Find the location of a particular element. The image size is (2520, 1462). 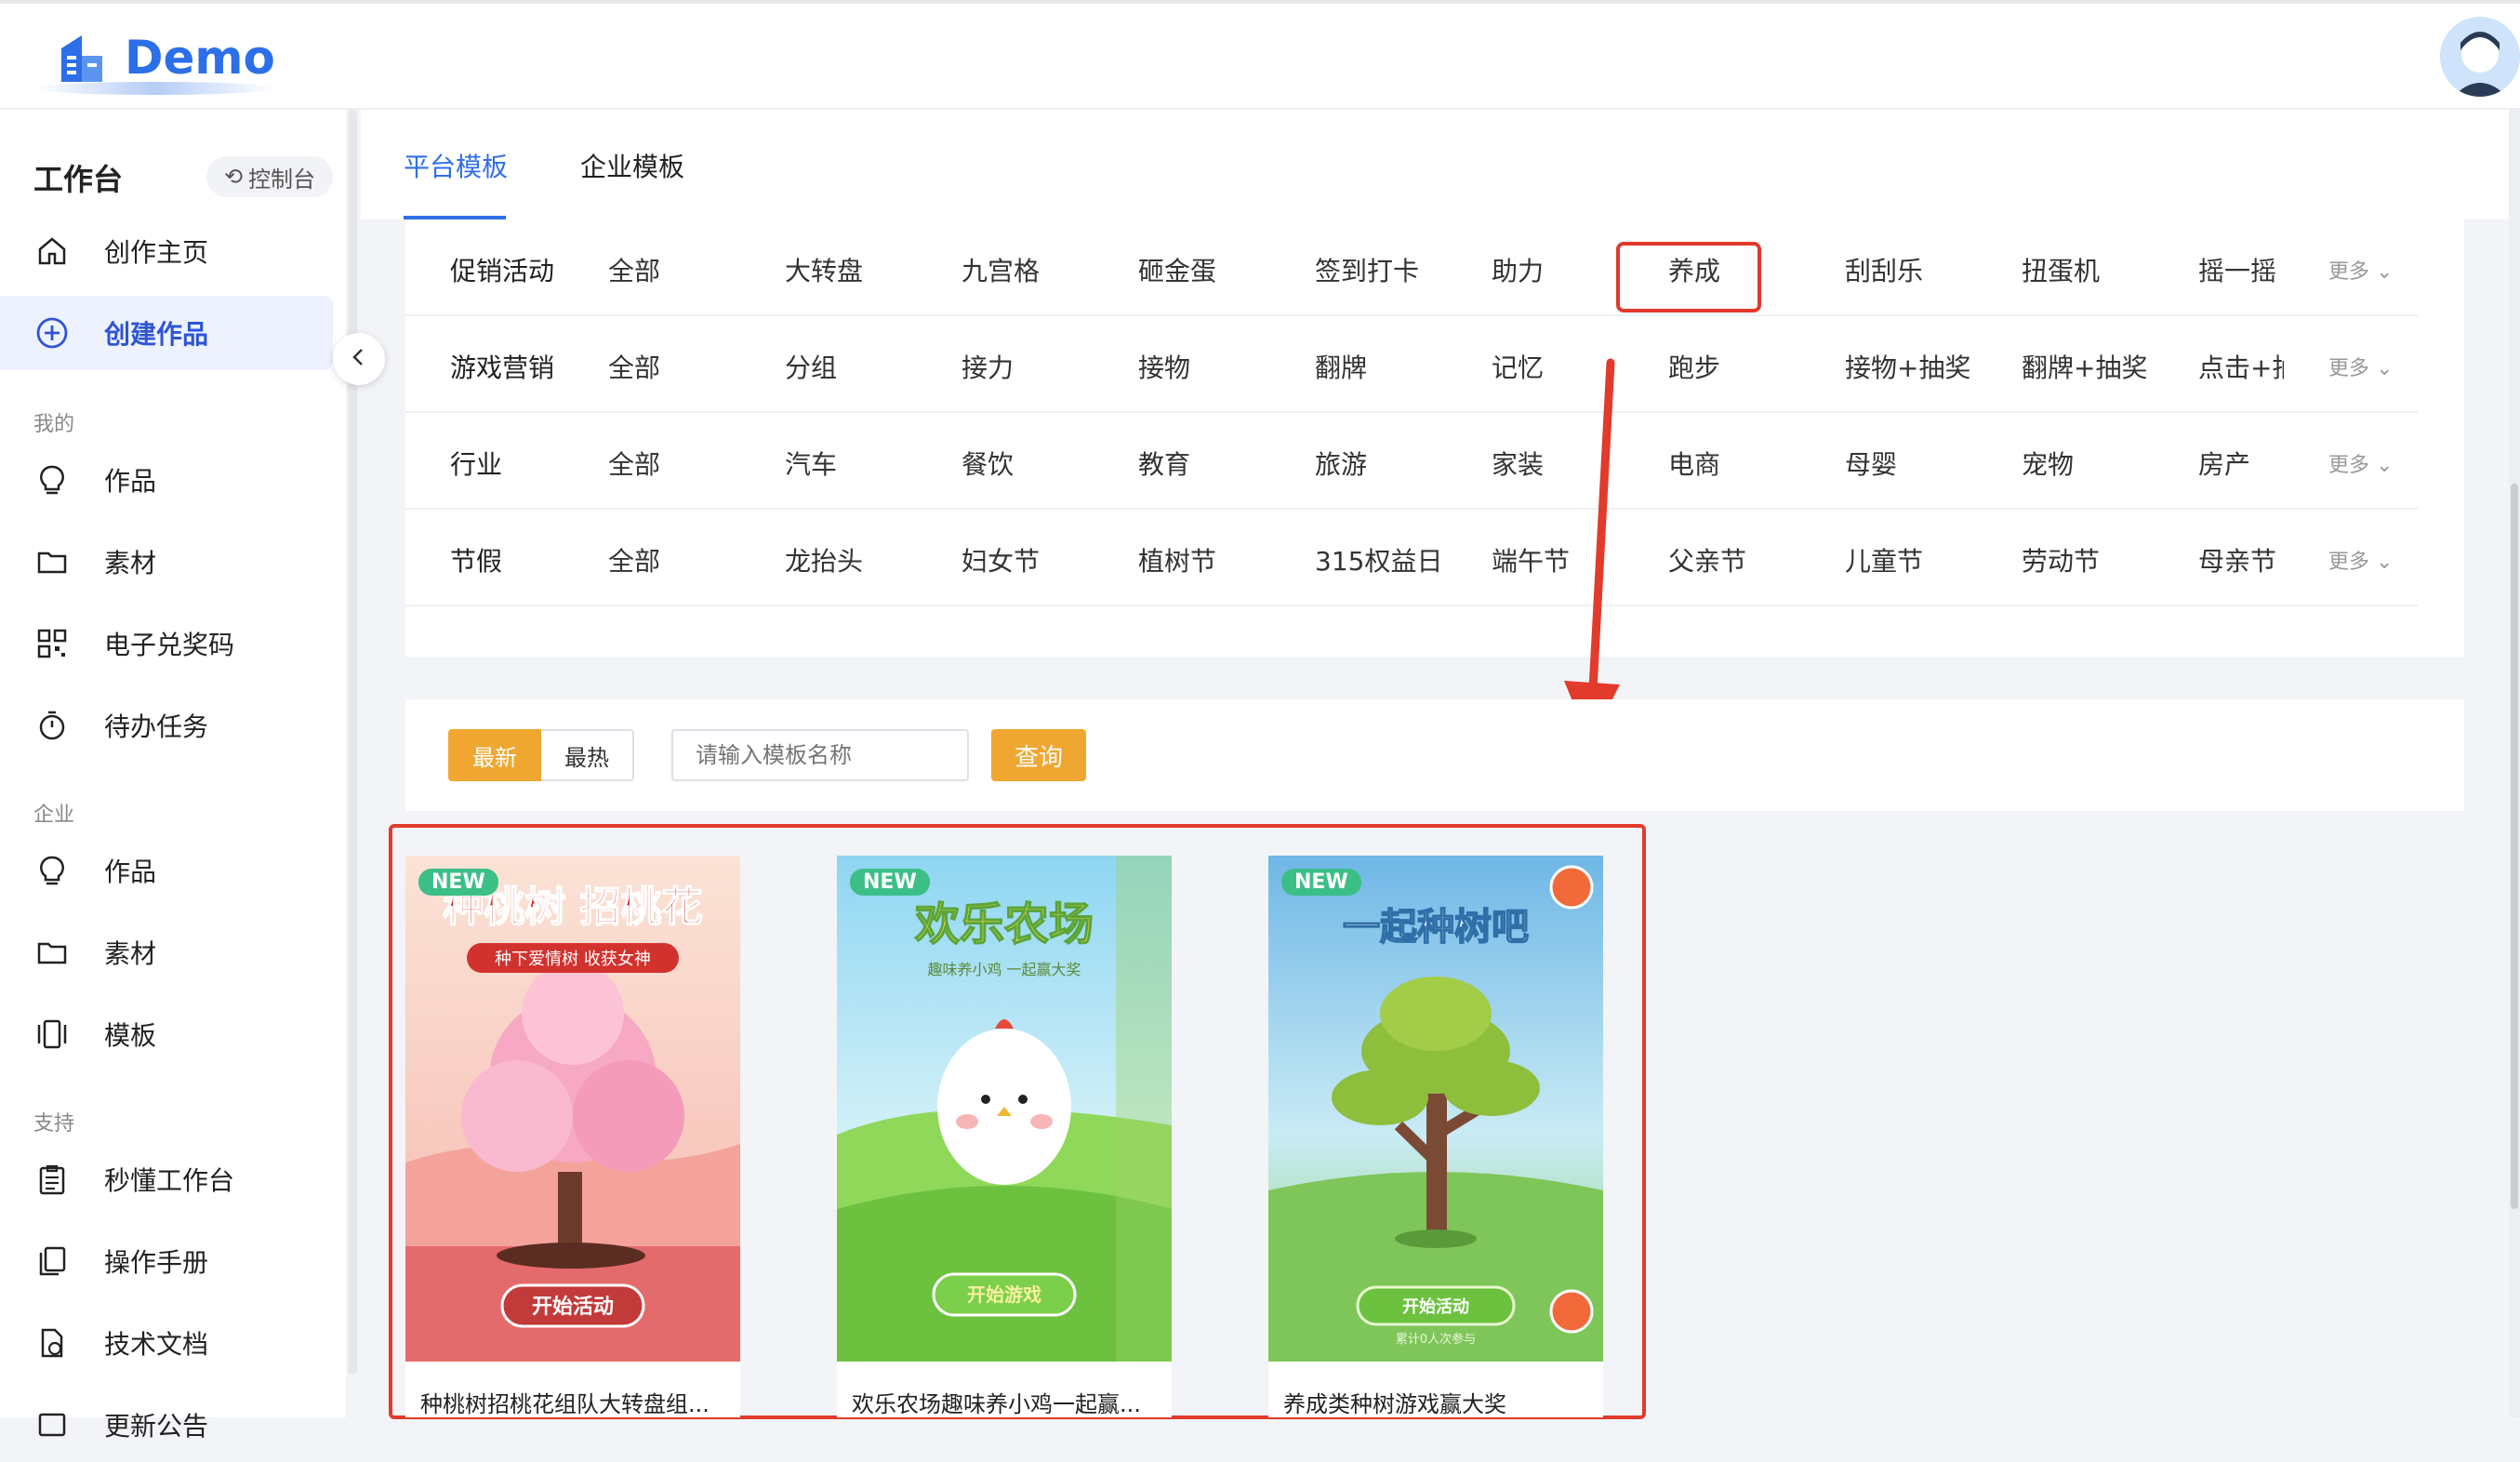

filter-option: 汽车 is located at coordinates (811, 463).